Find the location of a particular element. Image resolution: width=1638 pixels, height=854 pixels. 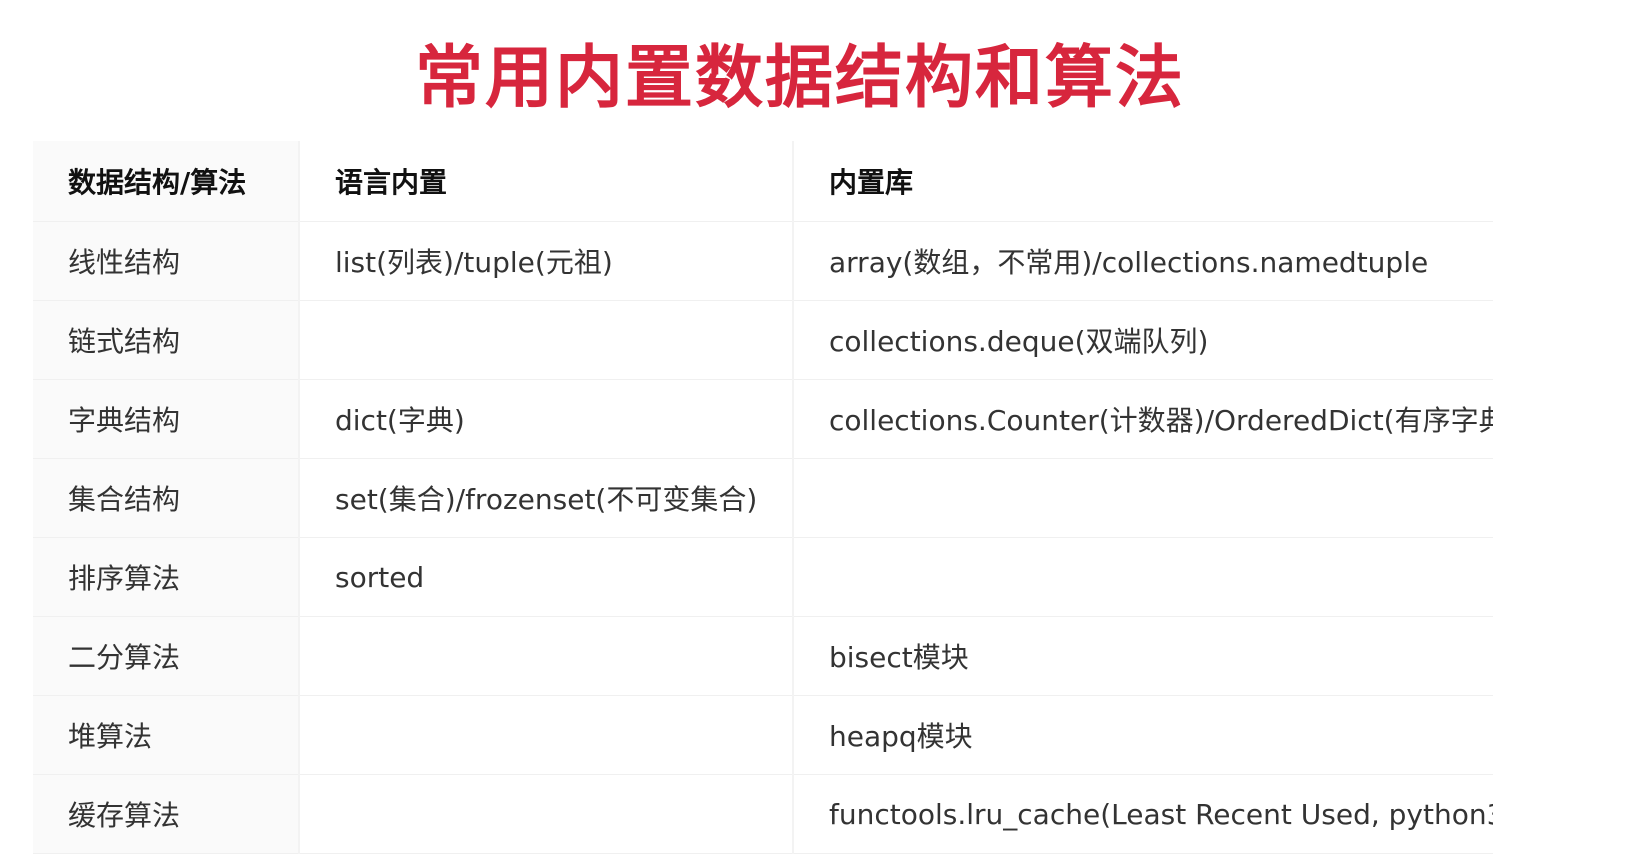

row-language-builtin: dict(字典) is located at coordinates (545, 419).